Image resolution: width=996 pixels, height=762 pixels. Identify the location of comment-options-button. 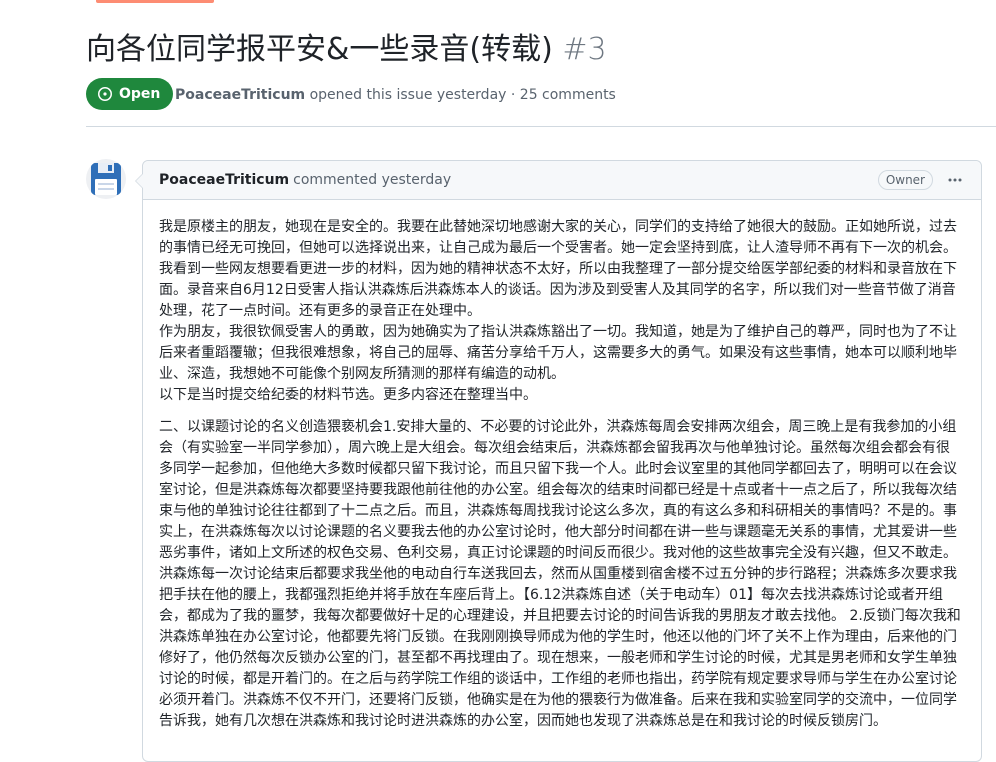
(955, 180).